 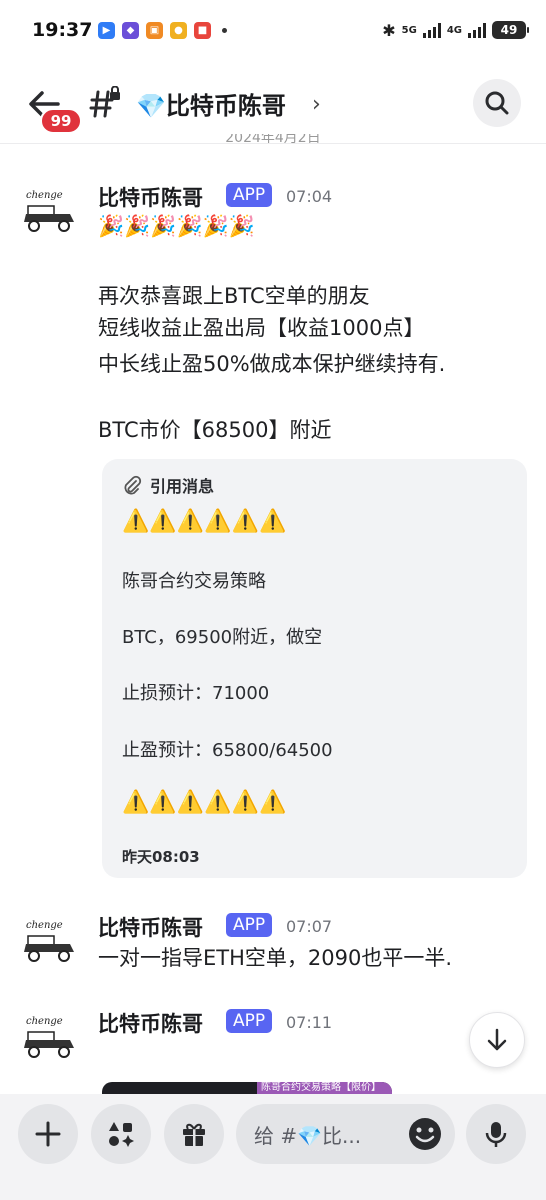 I want to click on apps-button, so click(x=121, y=1134).